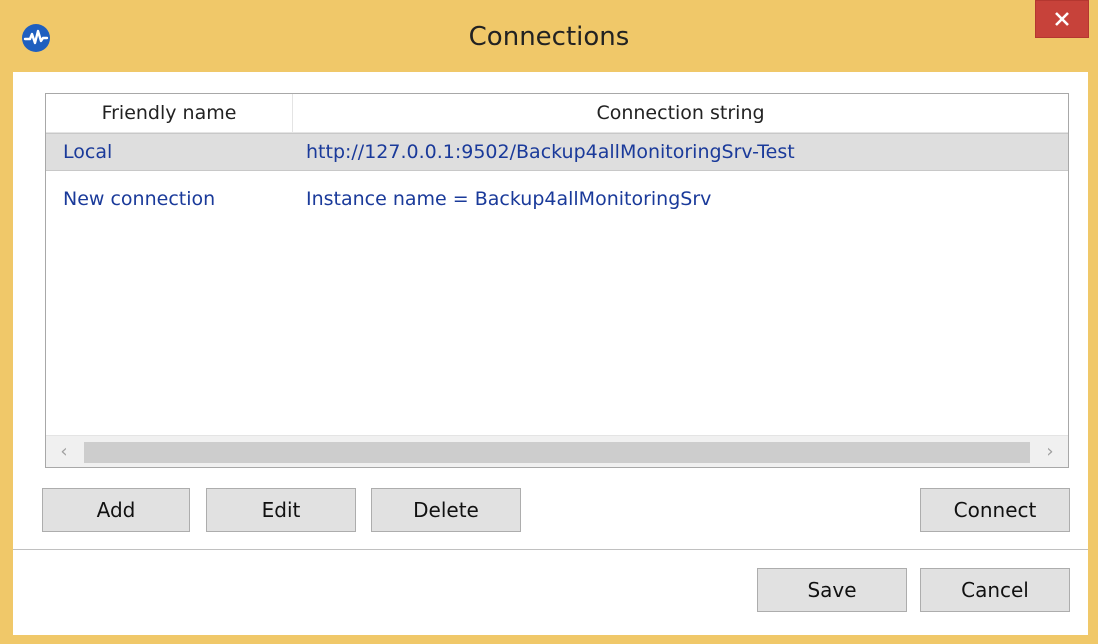 The height and width of the screenshot is (644, 1098). What do you see at coordinates (64, 451) in the screenshot?
I see `chevron-left-icon: ‹` at bounding box center [64, 451].